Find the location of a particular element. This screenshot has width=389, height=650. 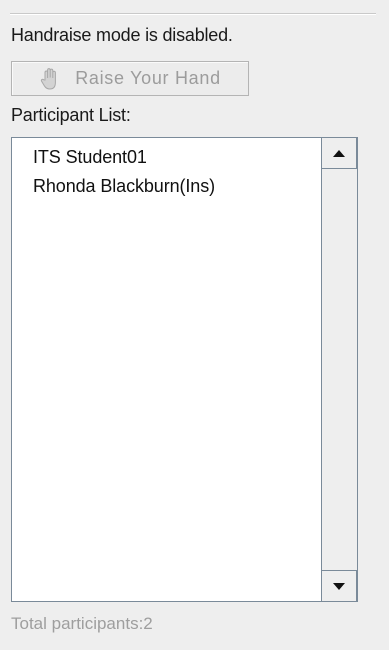

total-participants-text: Total participants:2 is located at coordinates (82, 623).